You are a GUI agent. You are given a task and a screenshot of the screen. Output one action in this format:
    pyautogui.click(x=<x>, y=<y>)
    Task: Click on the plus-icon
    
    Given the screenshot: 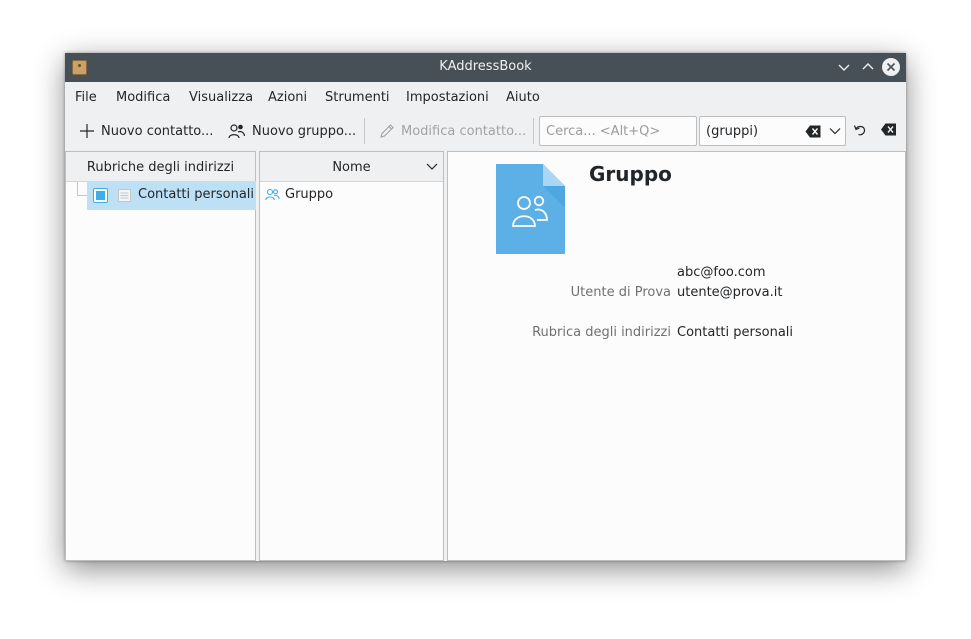 What is the action you would take?
    pyautogui.click(x=87, y=131)
    